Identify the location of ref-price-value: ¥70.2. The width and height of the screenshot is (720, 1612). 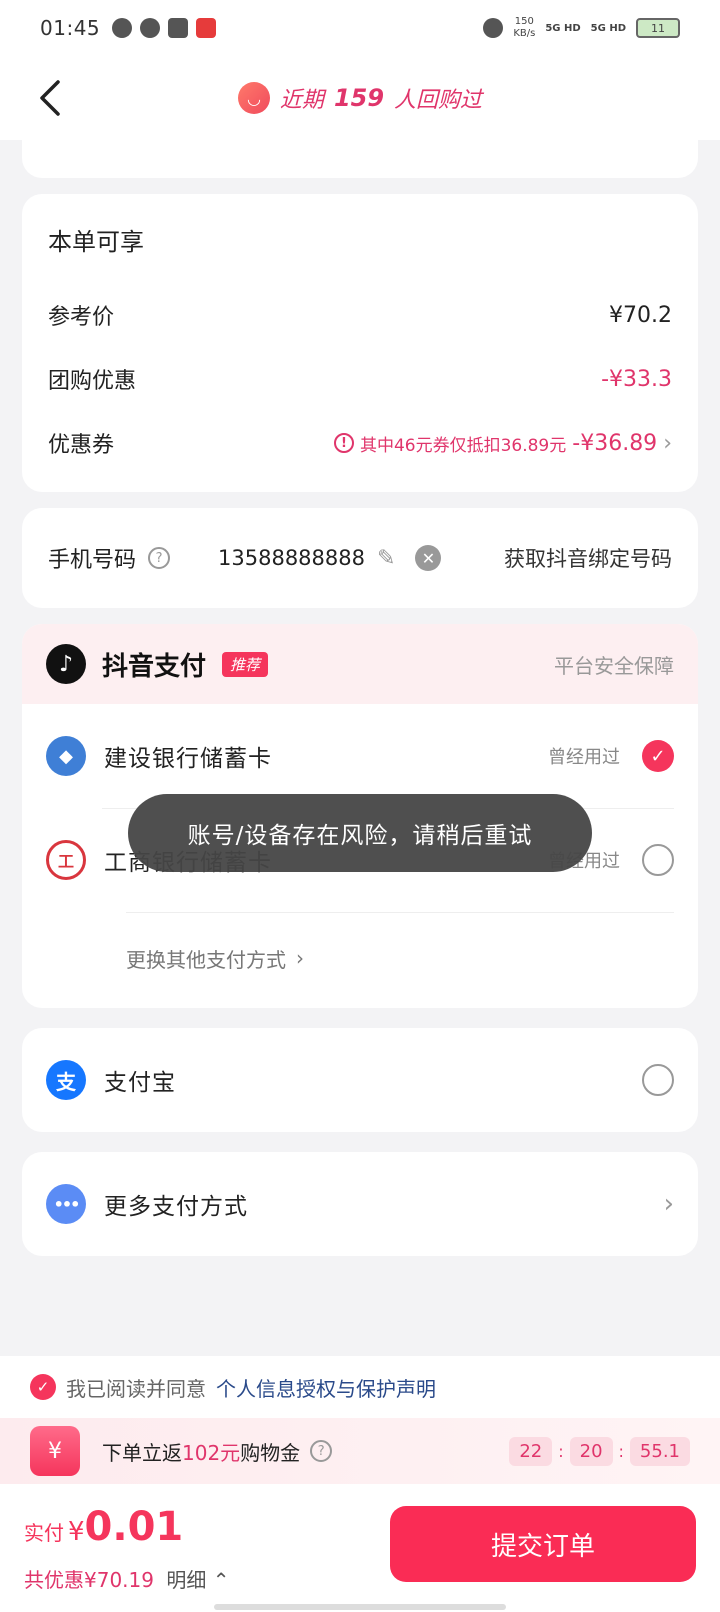
(640, 315).